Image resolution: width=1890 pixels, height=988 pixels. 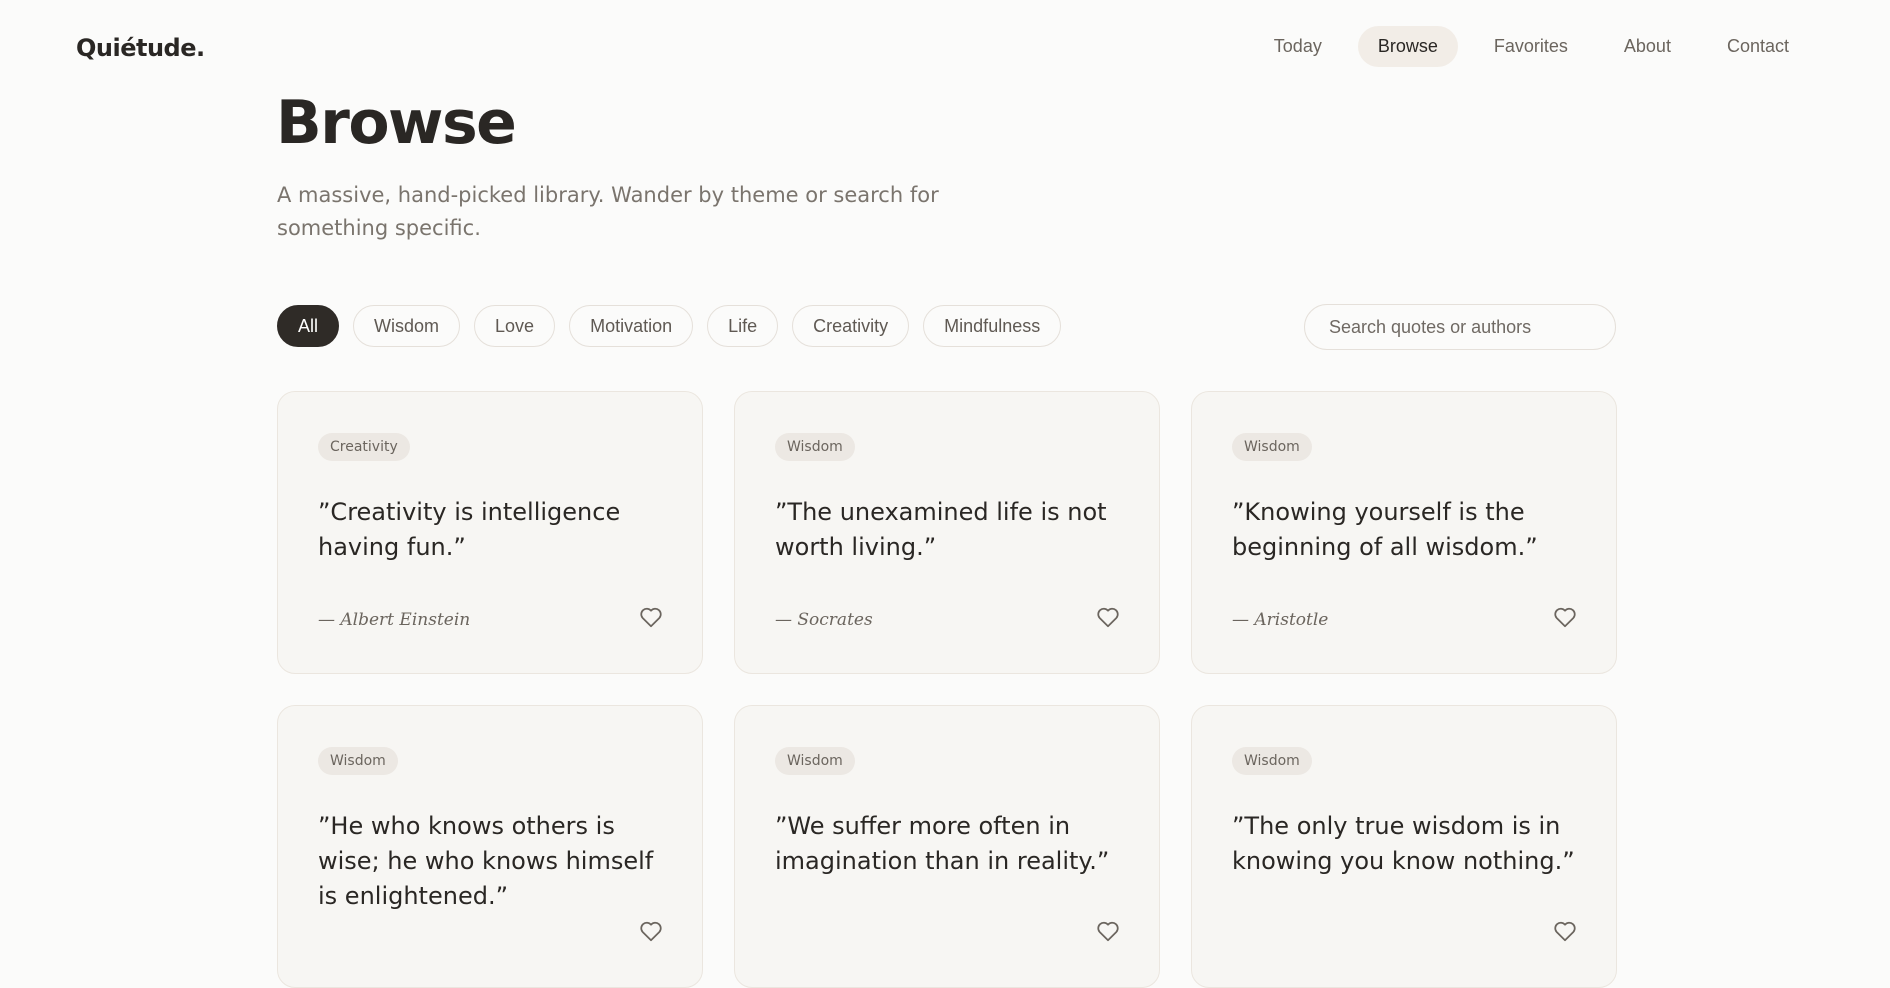 I want to click on search-input, so click(x=1460, y=327).